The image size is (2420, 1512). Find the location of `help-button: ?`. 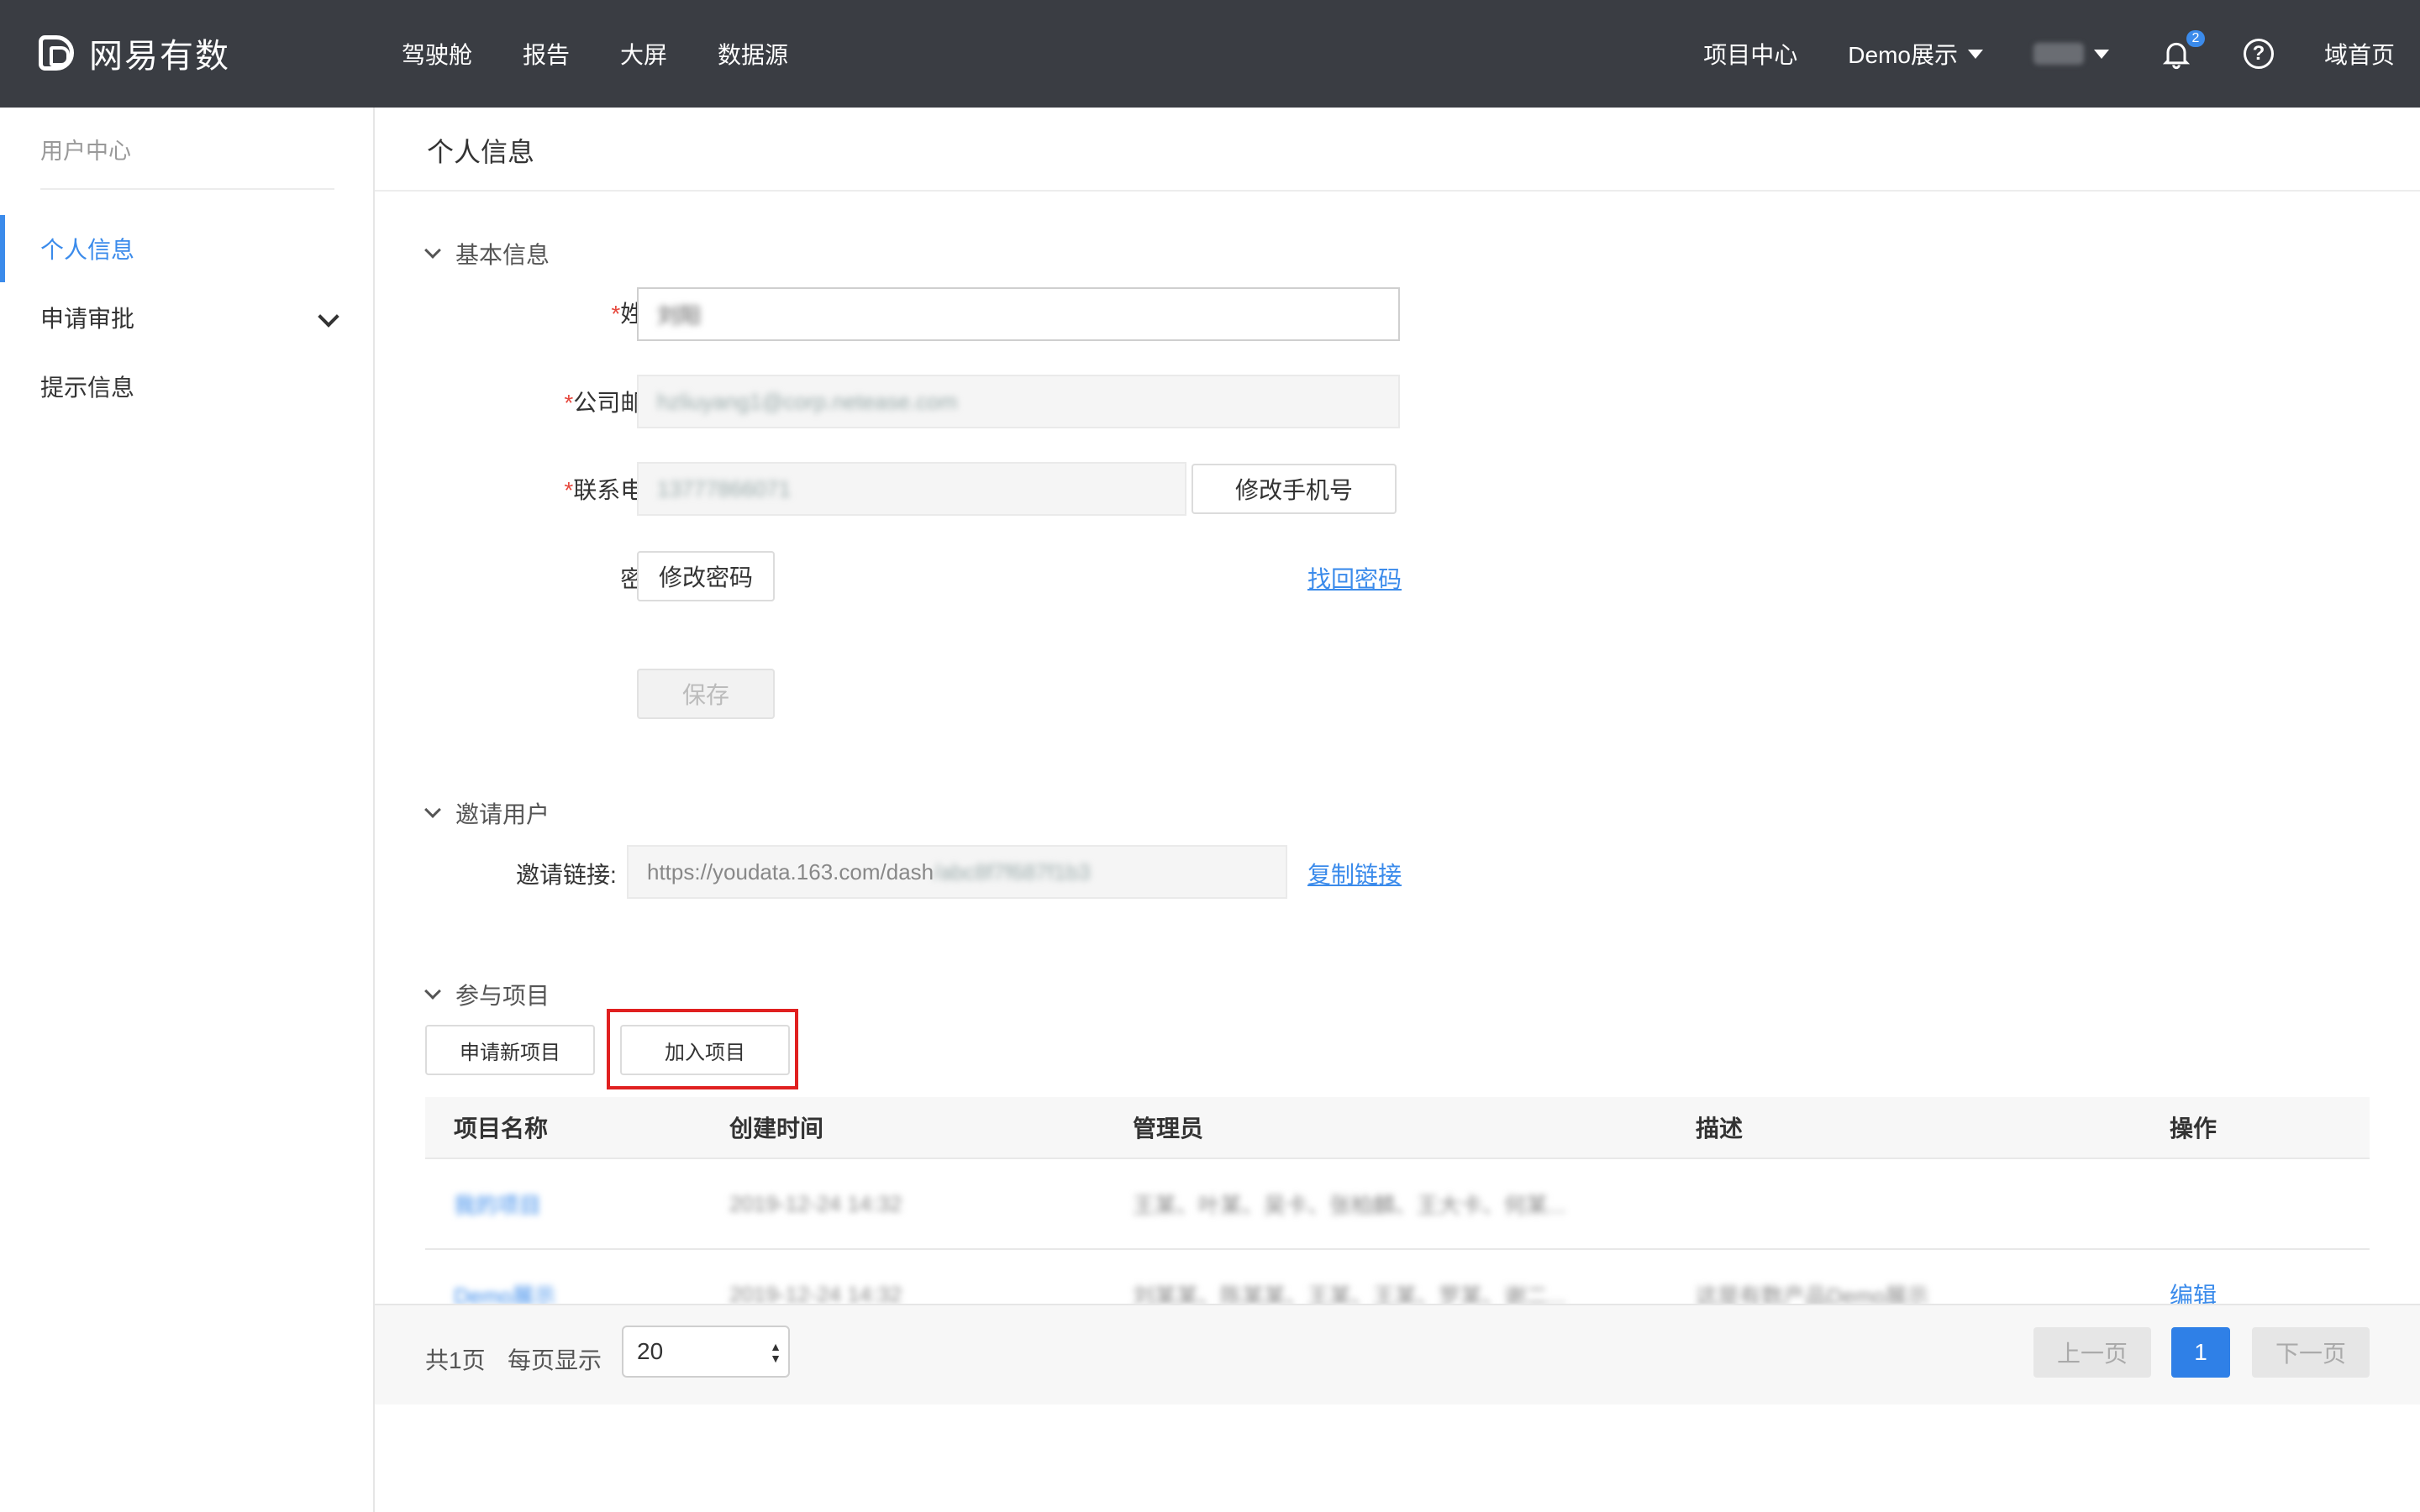

help-button: ? is located at coordinates (2258, 54).